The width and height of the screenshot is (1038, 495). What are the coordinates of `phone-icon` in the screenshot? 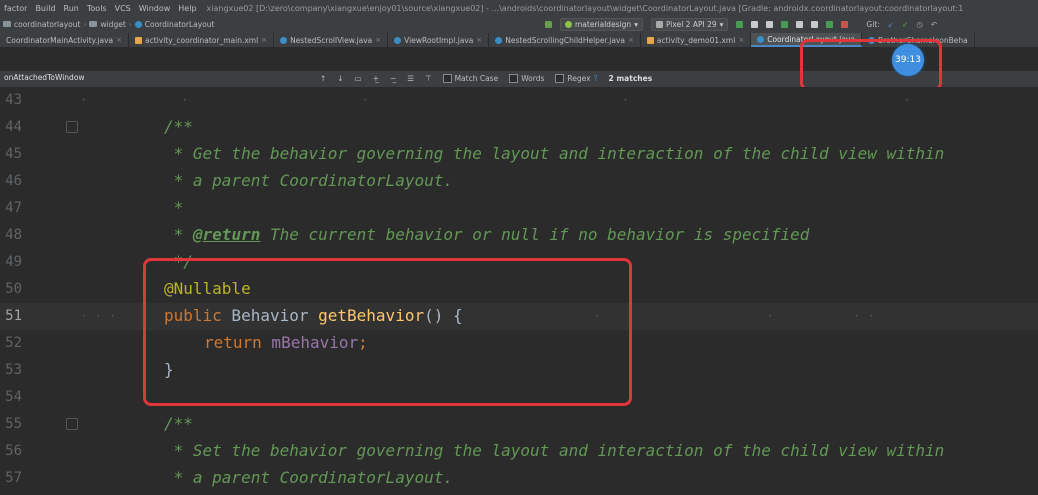 It's located at (659, 24).